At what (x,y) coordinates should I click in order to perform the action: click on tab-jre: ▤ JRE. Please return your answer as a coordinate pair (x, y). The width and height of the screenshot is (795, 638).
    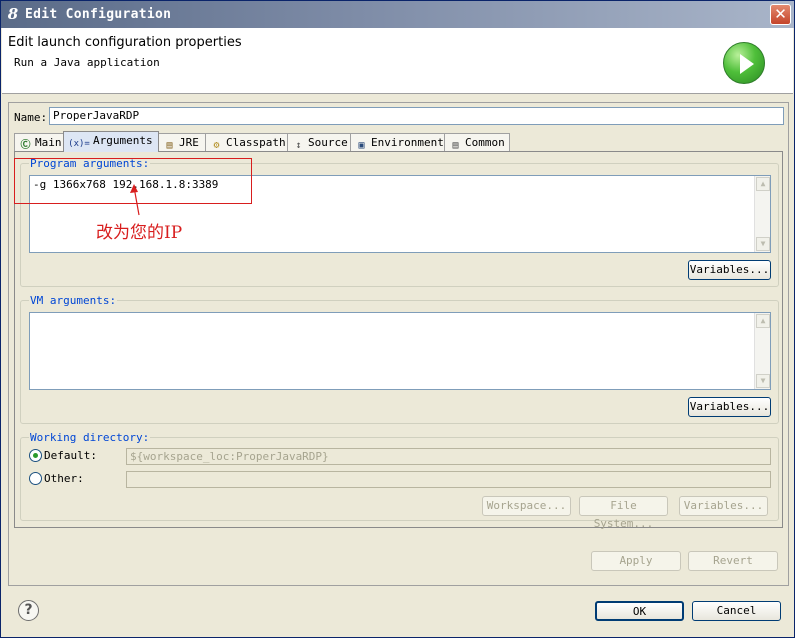
    Looking at the image, I should click on (182, 142).